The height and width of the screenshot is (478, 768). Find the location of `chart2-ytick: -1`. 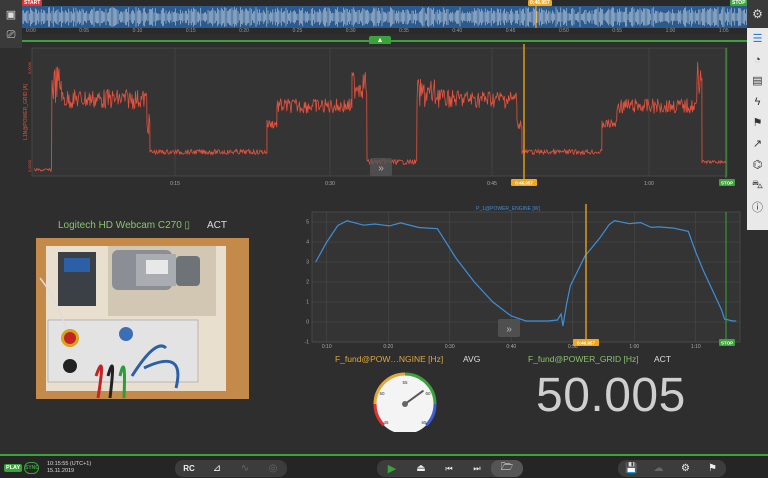

chart2-ytick: -1 is located at coordinates (307, 343).